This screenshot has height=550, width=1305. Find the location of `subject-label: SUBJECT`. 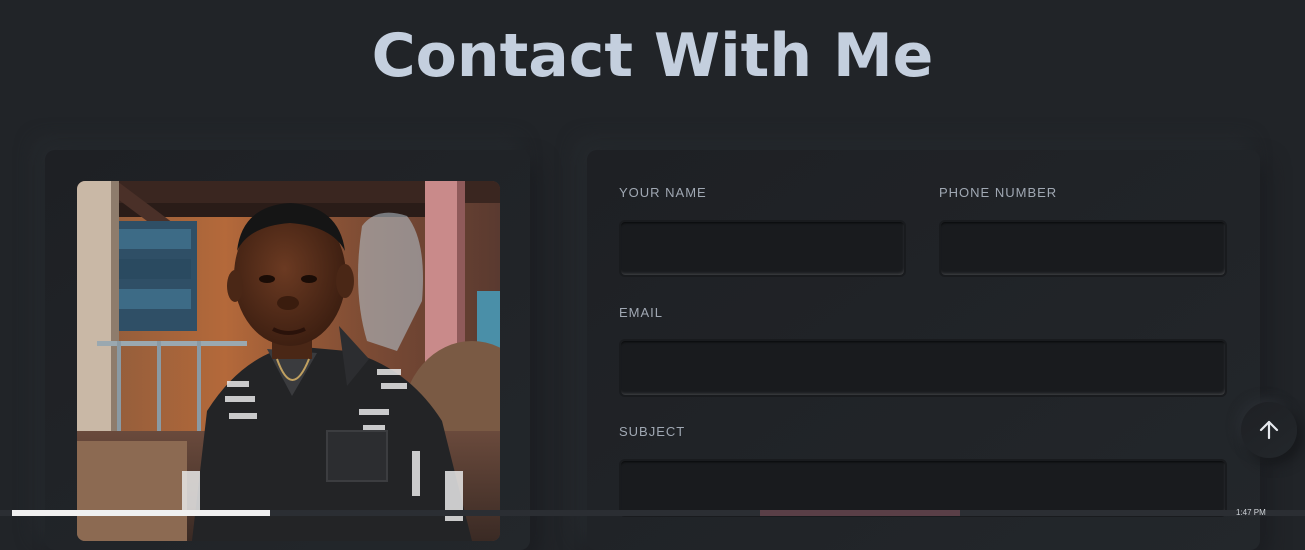

subject-label: SUBJECT is located at coordinates (652, 431).